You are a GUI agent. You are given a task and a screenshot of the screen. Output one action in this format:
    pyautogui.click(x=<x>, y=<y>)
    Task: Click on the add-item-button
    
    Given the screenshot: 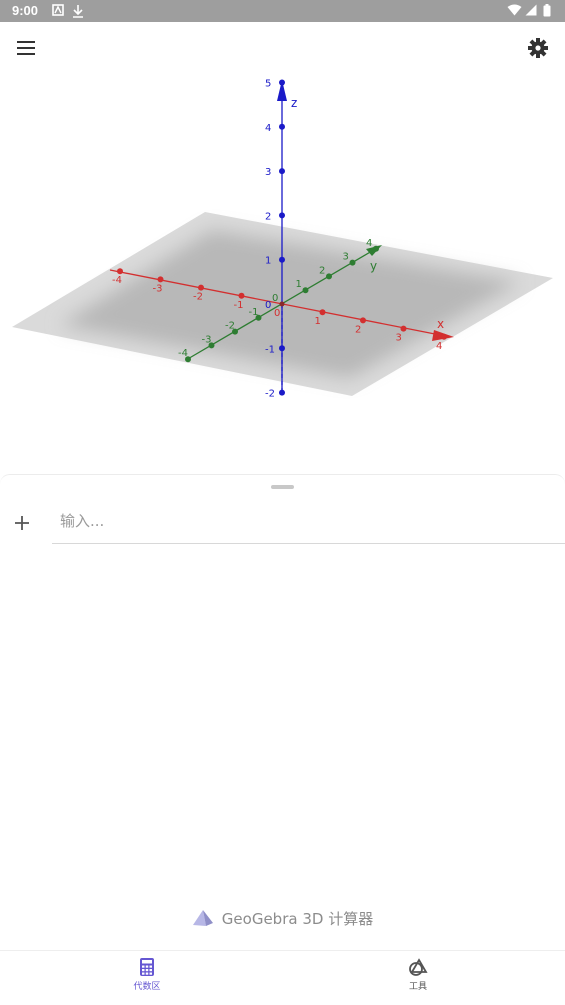 What is the action you would take?
    pyautogui.click(x=22, y=523)
    